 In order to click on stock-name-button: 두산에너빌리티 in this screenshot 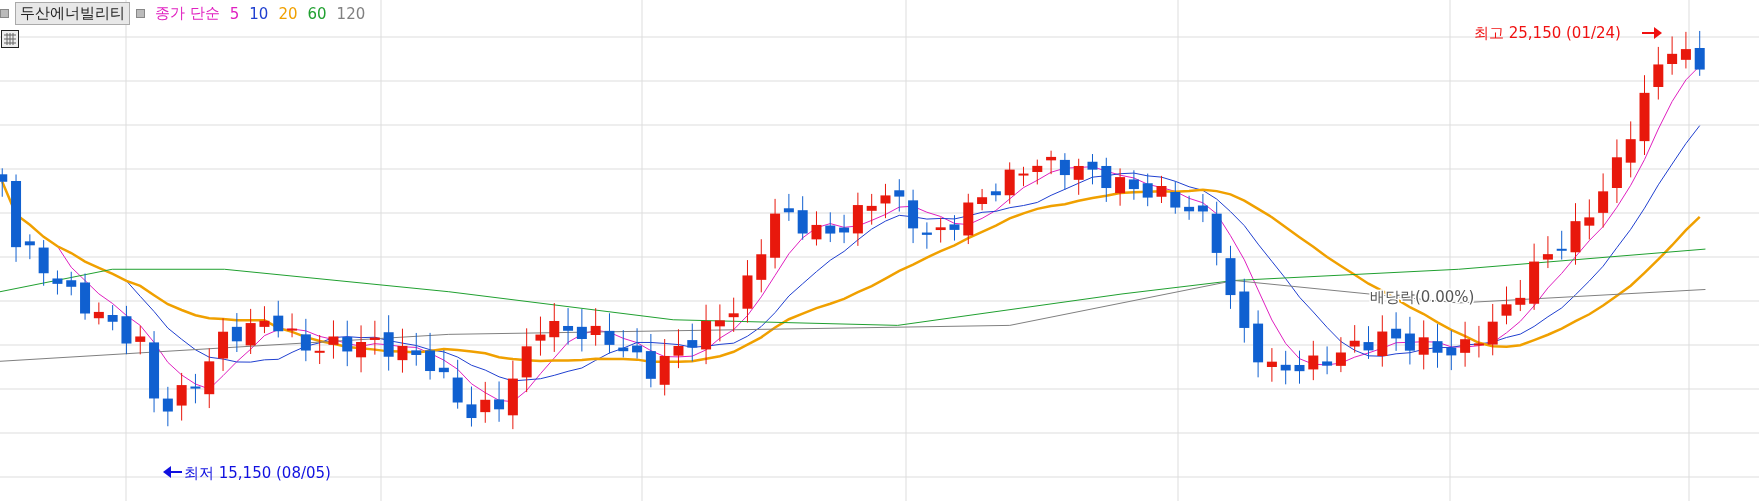, I will do `click(72, 13)`.